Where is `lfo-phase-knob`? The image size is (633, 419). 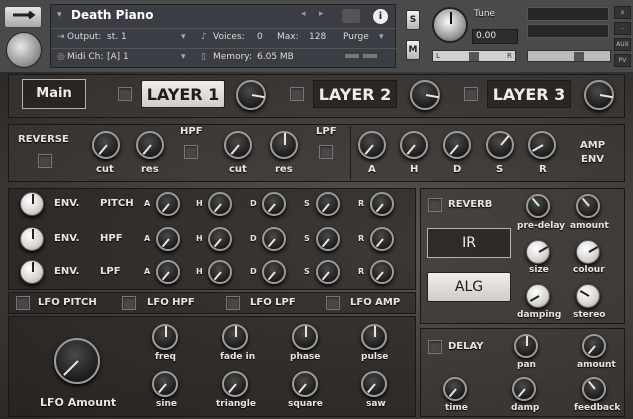 lfo-phase-knob is located at coordinates (305, 337).